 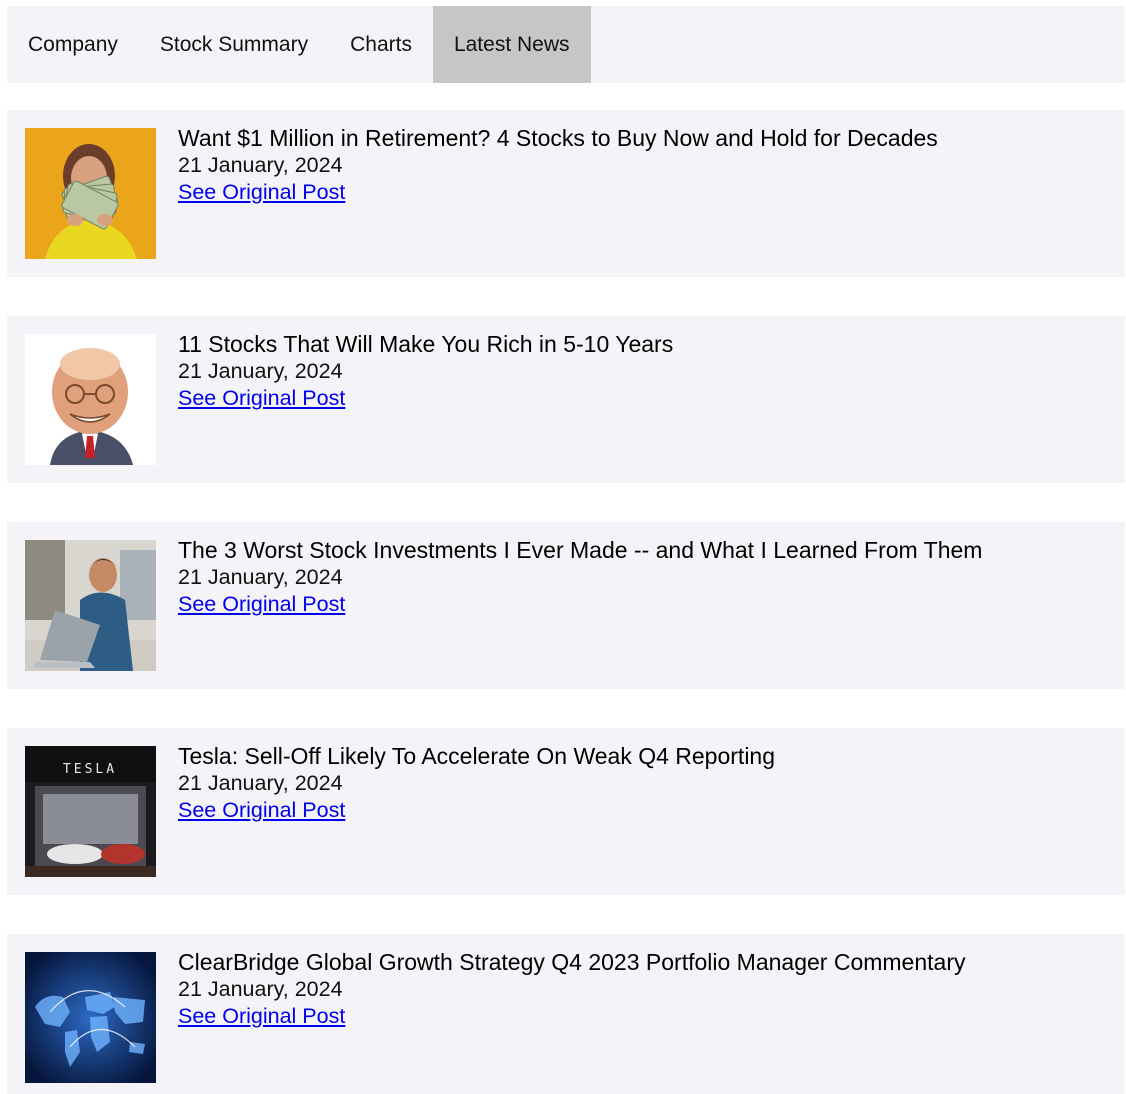 What do you see at coordinates (90, 769) in the screenshot?
I see `tesla-logo-text: TESLA` at bounding box center [90, 769].